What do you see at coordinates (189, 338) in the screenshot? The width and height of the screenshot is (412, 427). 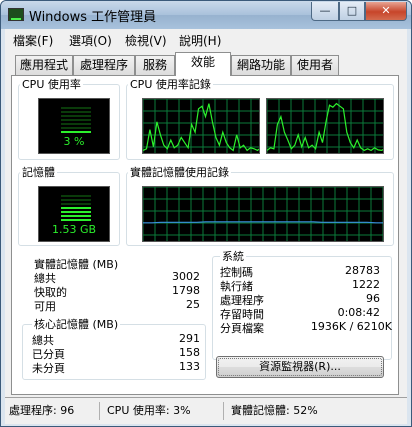 I see `kernel-total-value: 291` at bounding box center [189, 338].